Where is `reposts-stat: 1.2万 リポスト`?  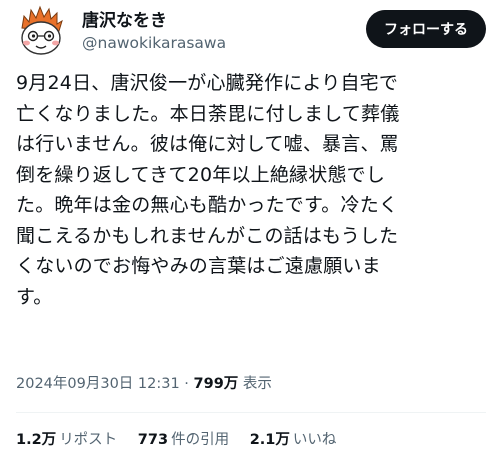 reposts-stat: 1.2万 リポスト is located at coordinates (66, 440).